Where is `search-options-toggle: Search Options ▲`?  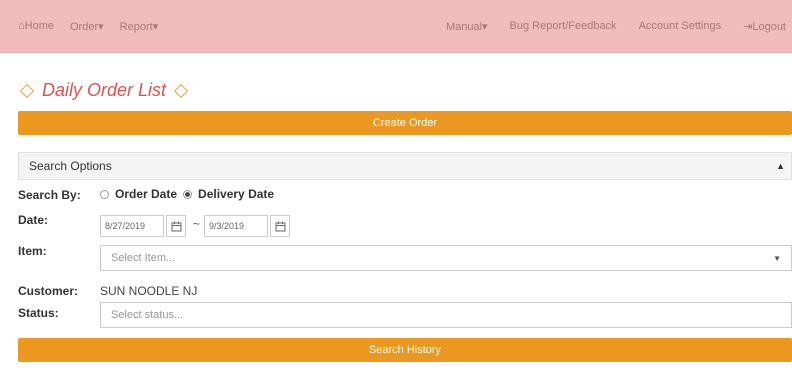
search-options-toggle: Search Options ▲ is located at coordinates (405, 166).